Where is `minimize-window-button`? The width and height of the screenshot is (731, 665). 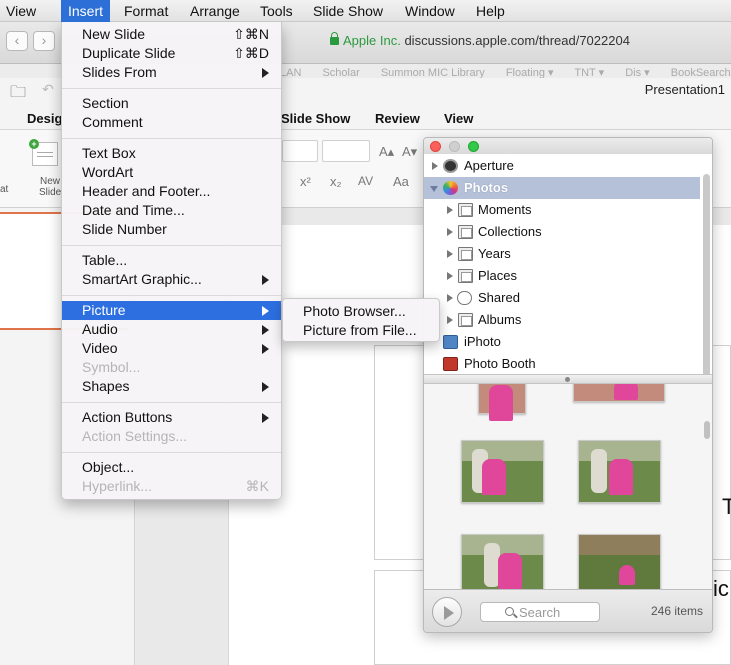
minimize-window-button is located at coordinates (454, 146).